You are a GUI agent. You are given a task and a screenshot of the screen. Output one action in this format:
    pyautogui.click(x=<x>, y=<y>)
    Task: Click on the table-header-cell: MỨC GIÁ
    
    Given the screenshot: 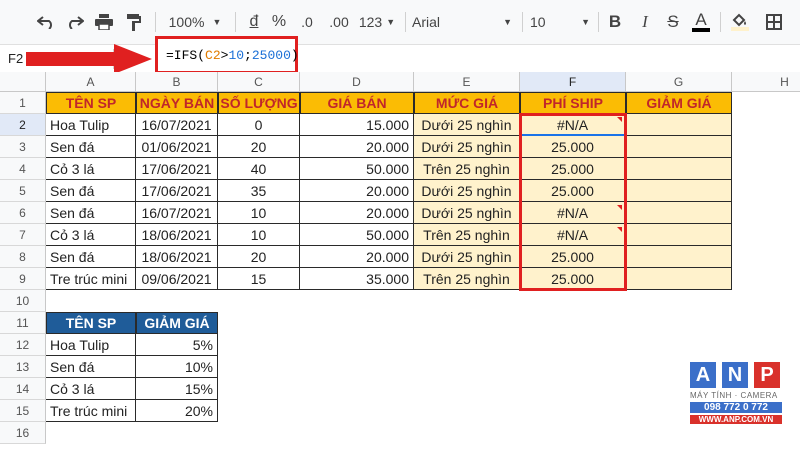 What is the action you would take?
    pyautogui.click(x=467, y=103)
    